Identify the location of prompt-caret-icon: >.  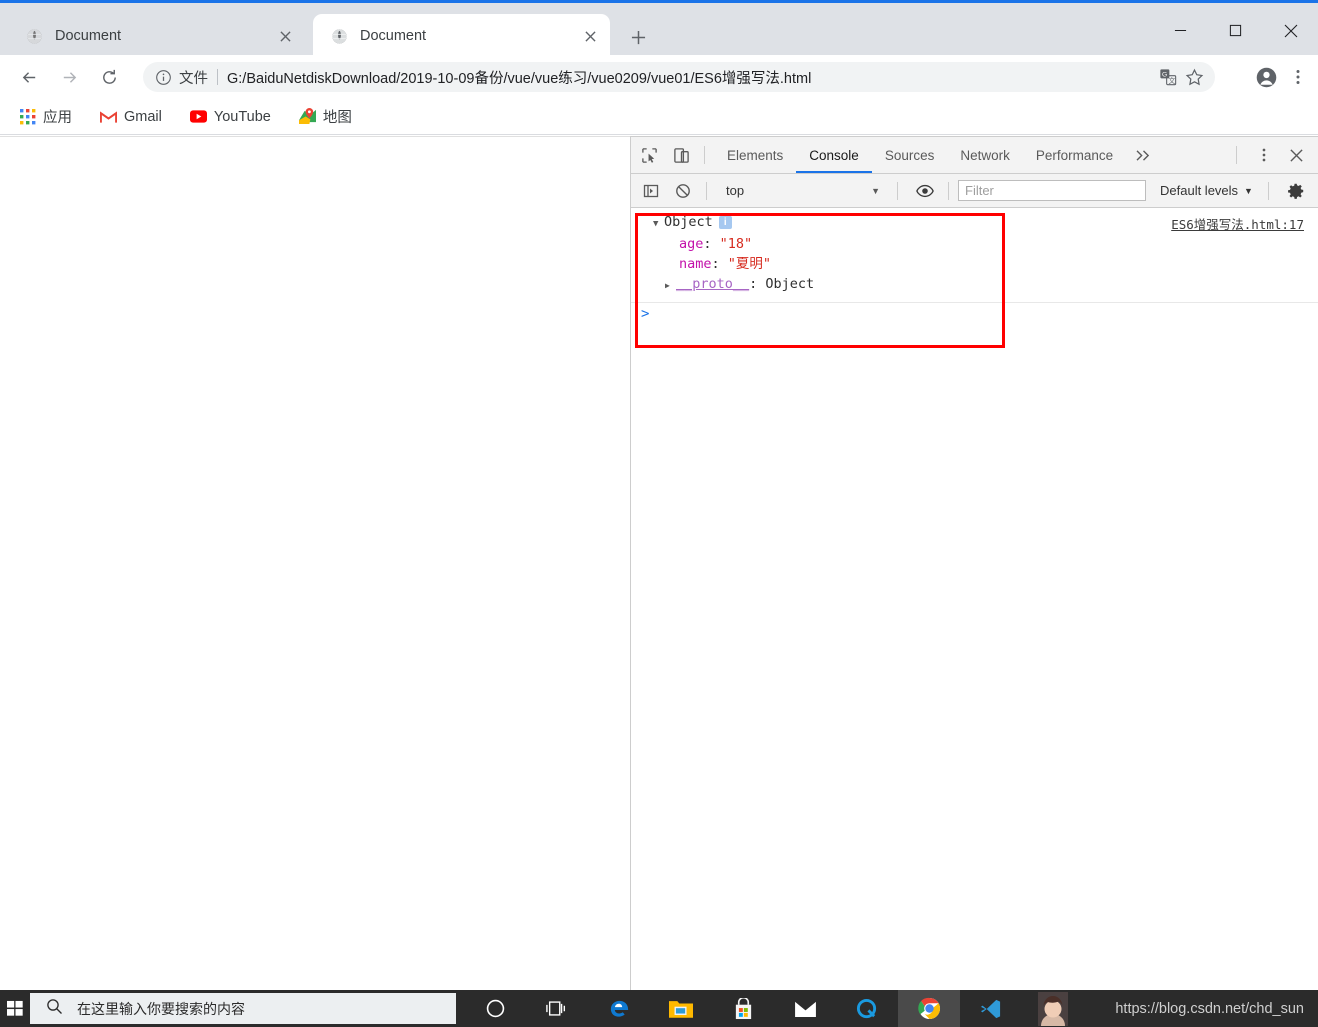
(645, 314).